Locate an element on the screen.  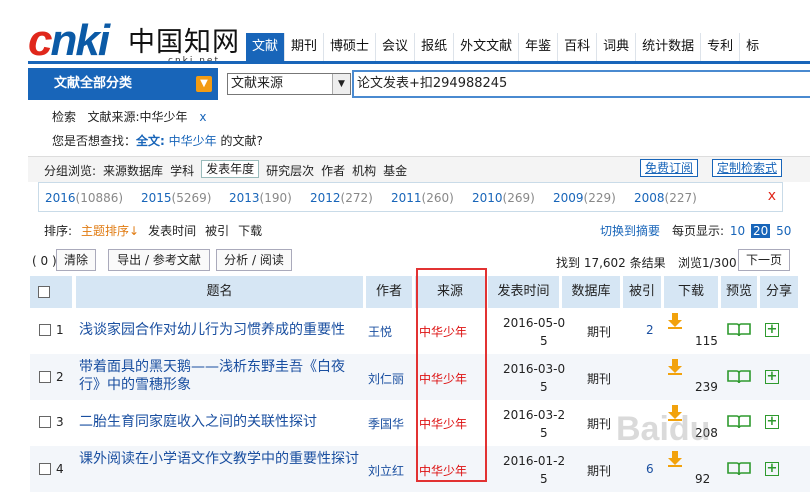
main-nav: 文献 期刊 博硕士 会议 报纸 外文文献 年鉴 百科 词典 统计数据 专利标 is located at coordinates (528, 47).